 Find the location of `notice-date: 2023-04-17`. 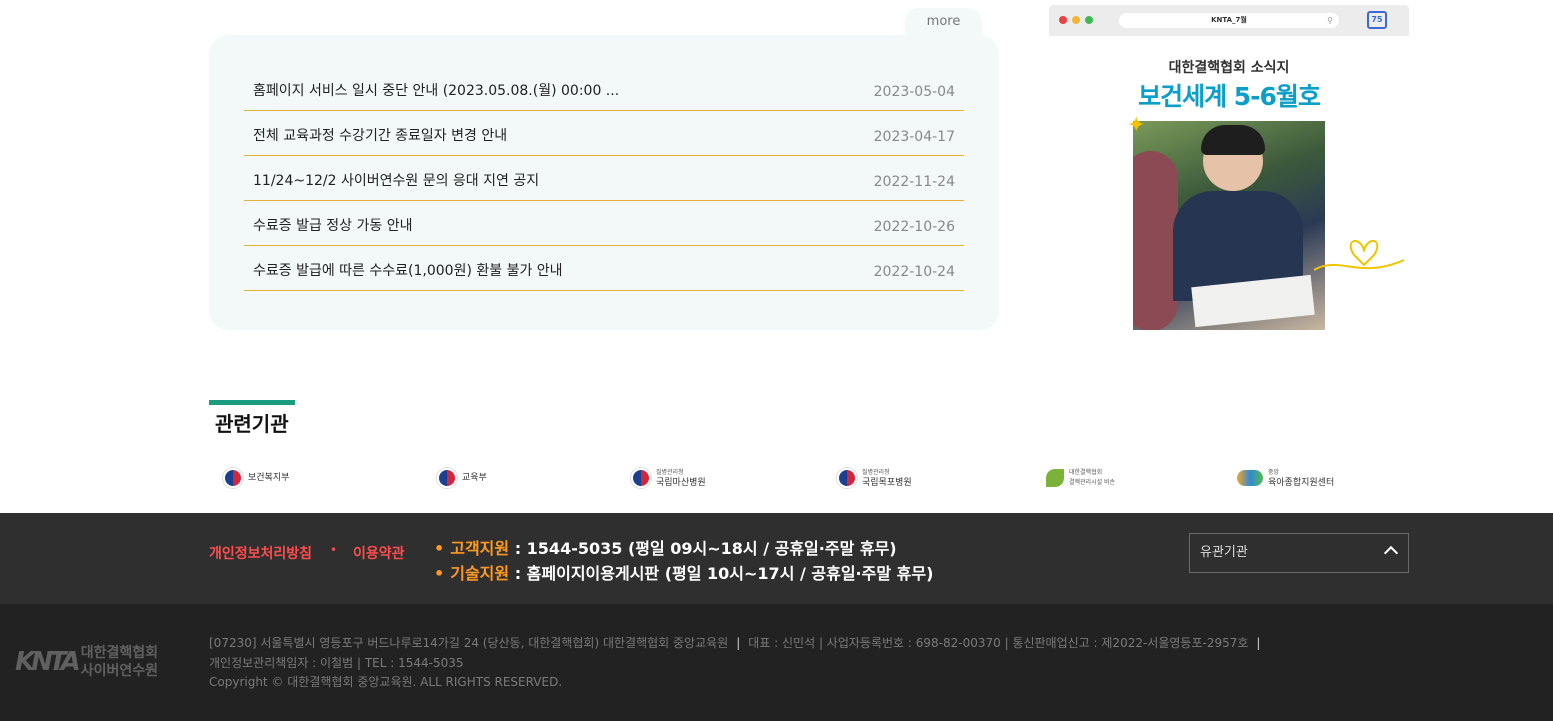

notice-date: 2023-04-17 is located at coordinates (914, 137).